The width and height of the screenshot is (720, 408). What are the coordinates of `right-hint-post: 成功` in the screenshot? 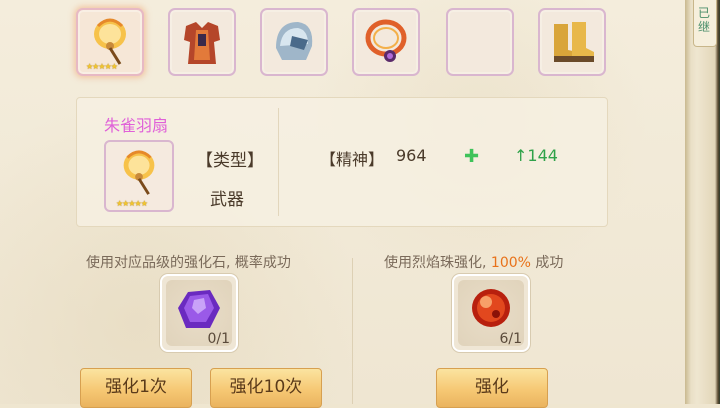 It's located at (547, 263).